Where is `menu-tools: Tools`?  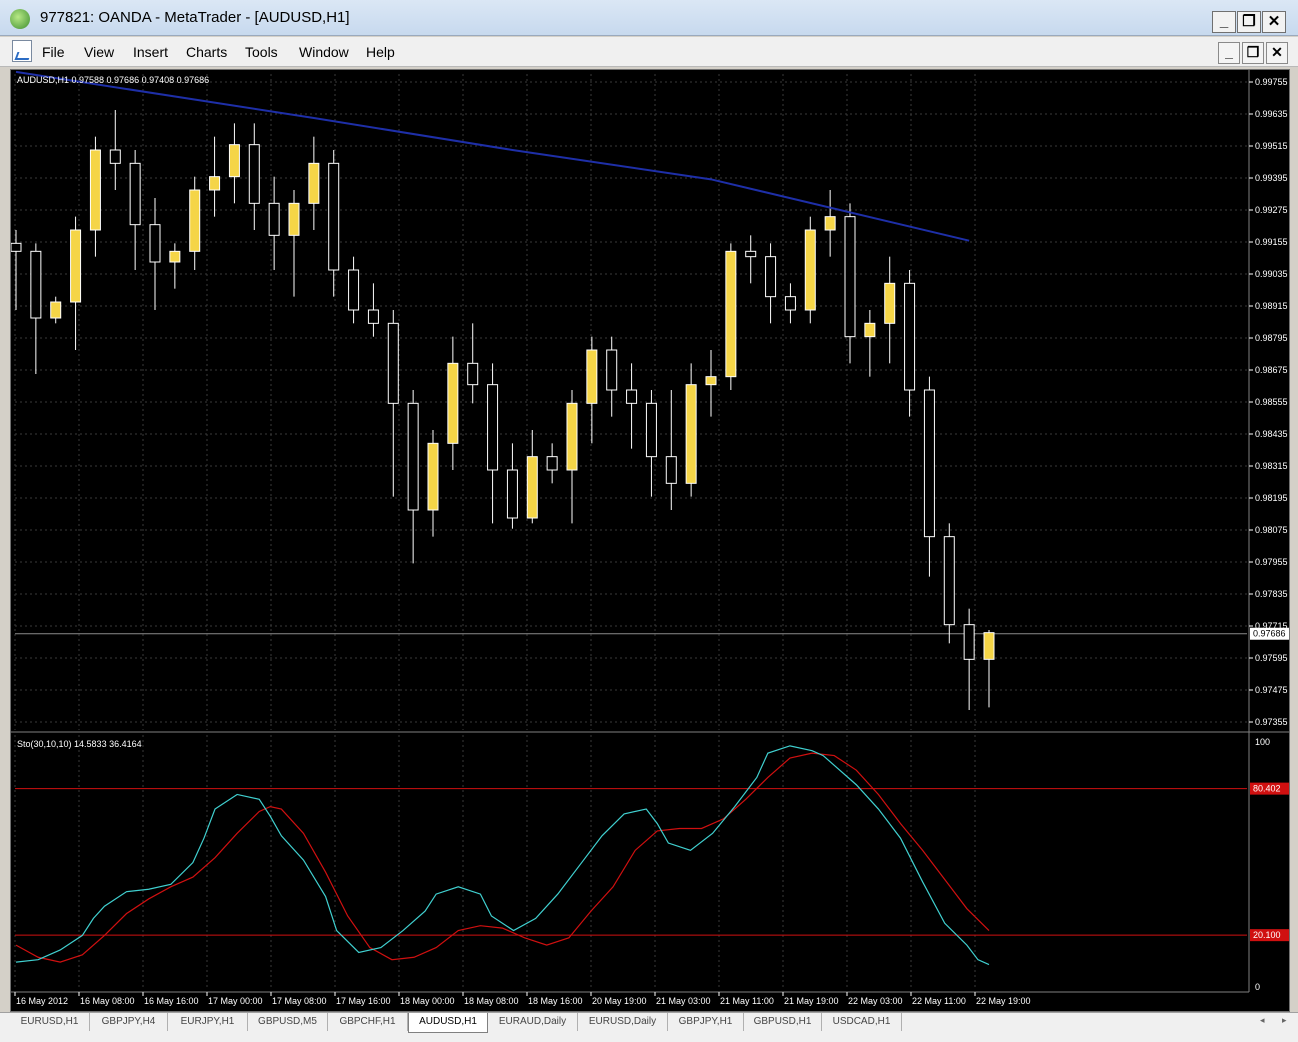 menu-tools: Tools is located at coordinates (261, 52).